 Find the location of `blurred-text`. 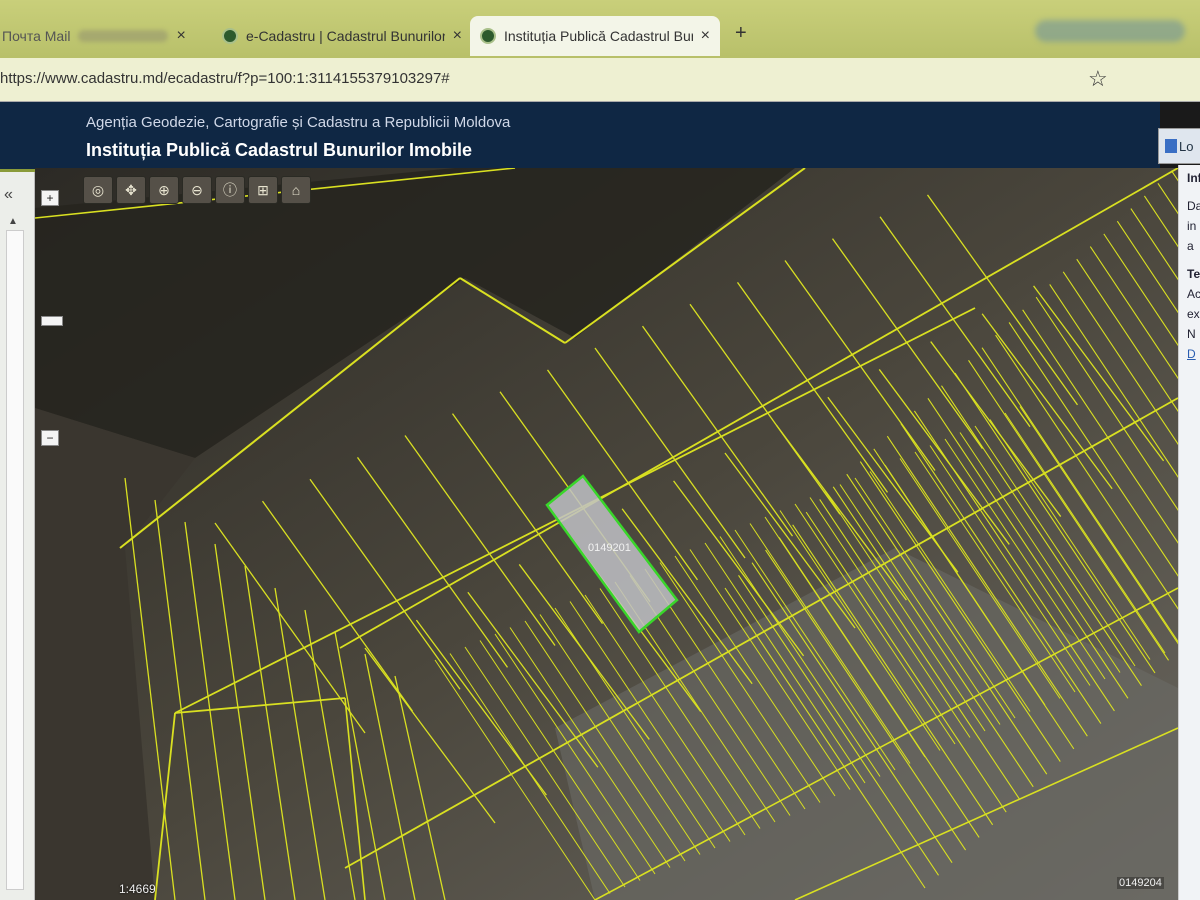

blurred-text is located at coordinates (123, 36).